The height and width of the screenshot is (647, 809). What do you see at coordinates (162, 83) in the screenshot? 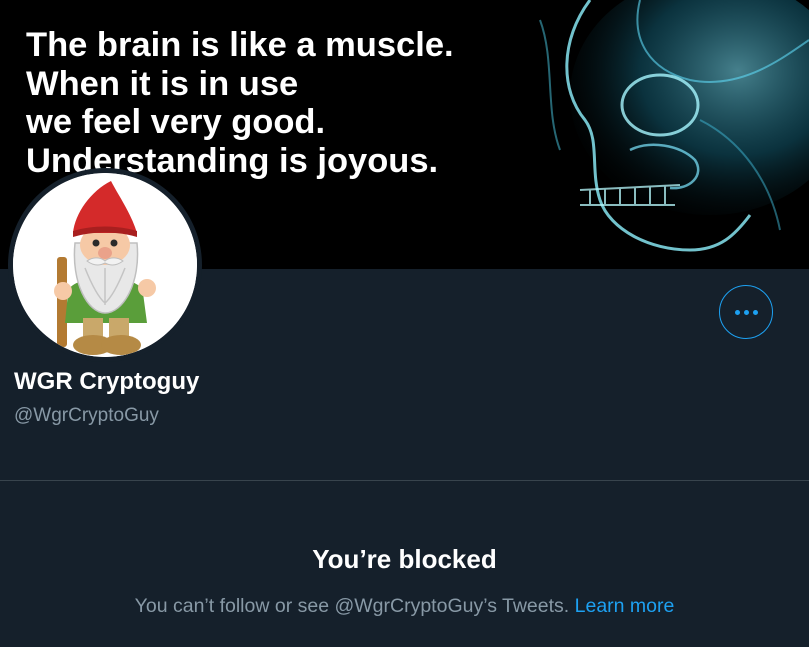
I see `banner-quote-line: When it is in use` at bounding box center [162, 83].